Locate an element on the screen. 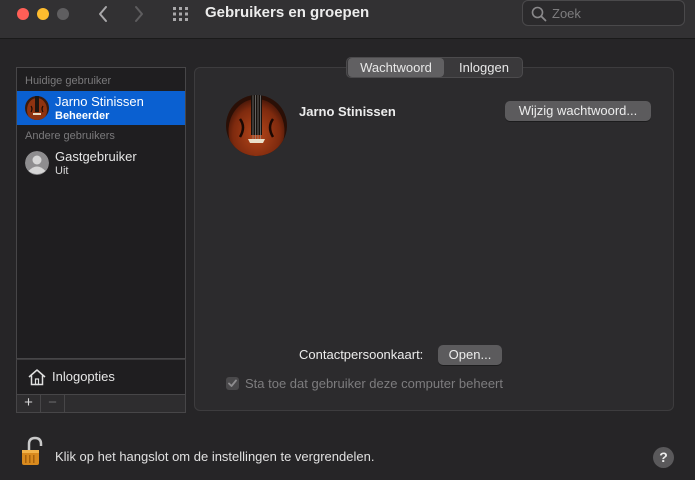 The height and width of the screenshot is (480, 695). checkmark-icon is located at coordinates (232, 383).